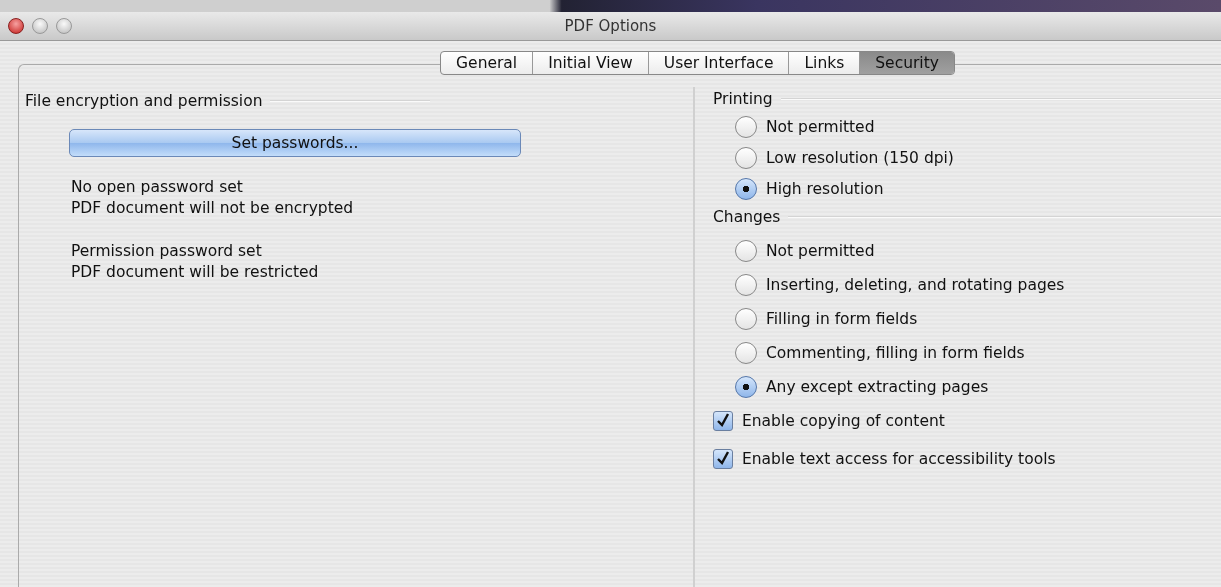 The height and width of the screenshot is (587, 1221). I want to click on option-label: Inserting, deleting, and rotating pages, so click(915, 285).